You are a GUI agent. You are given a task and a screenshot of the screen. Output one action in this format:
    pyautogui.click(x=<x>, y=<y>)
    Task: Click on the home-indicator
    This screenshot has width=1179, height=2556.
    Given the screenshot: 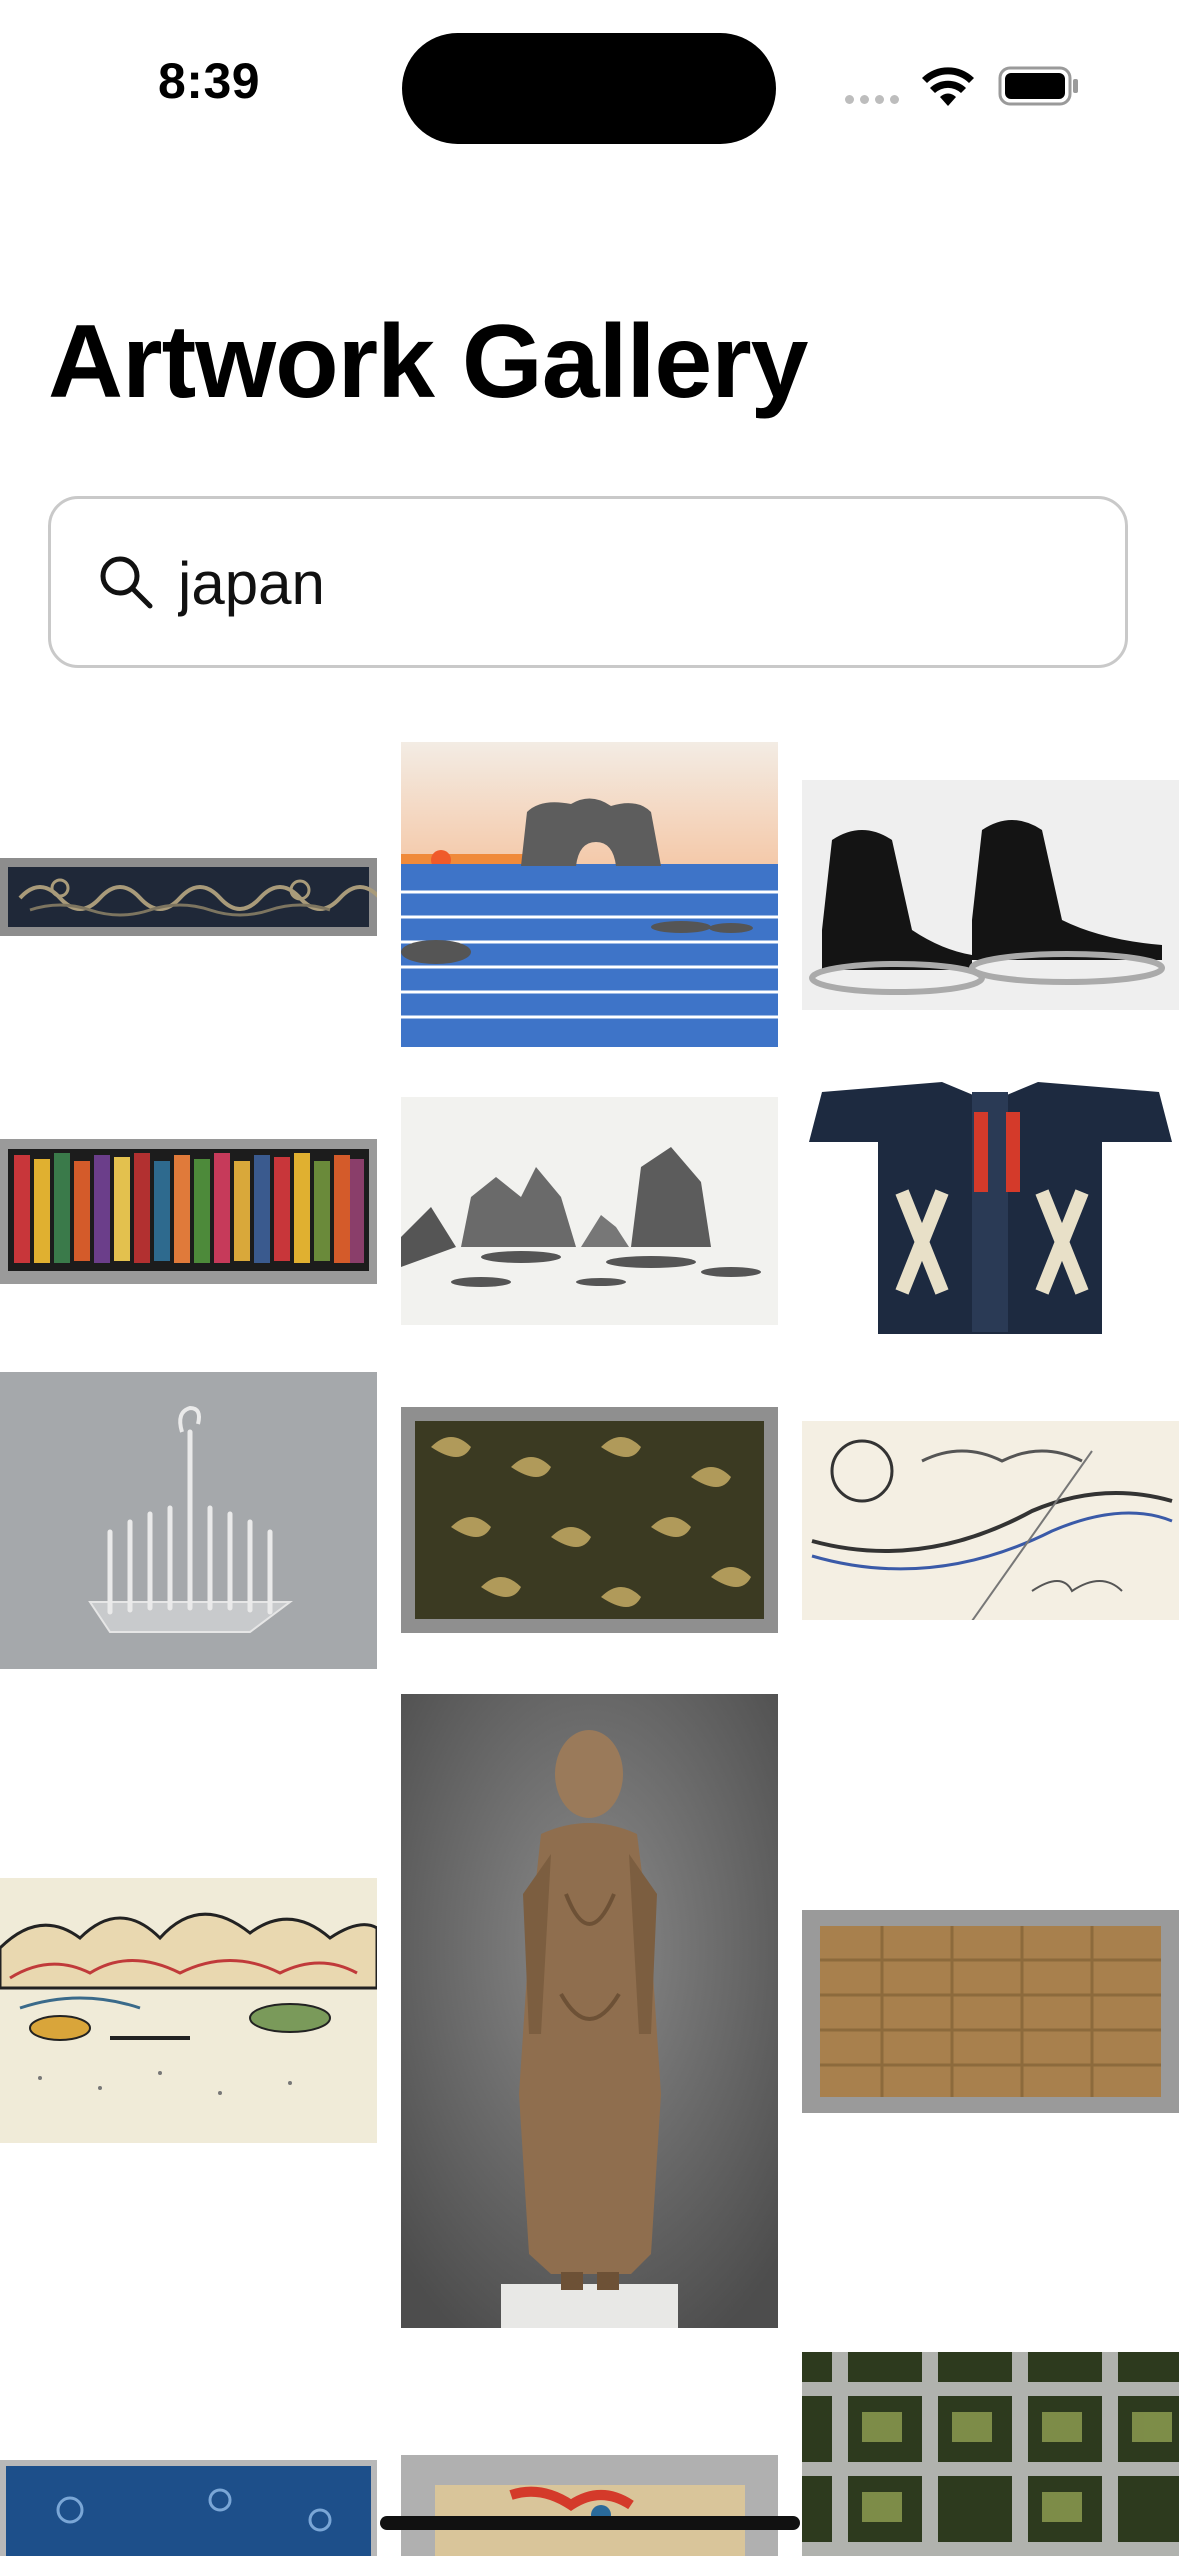 What is the action you would take?
    pyautogui.click(x=590, y=2523)
    